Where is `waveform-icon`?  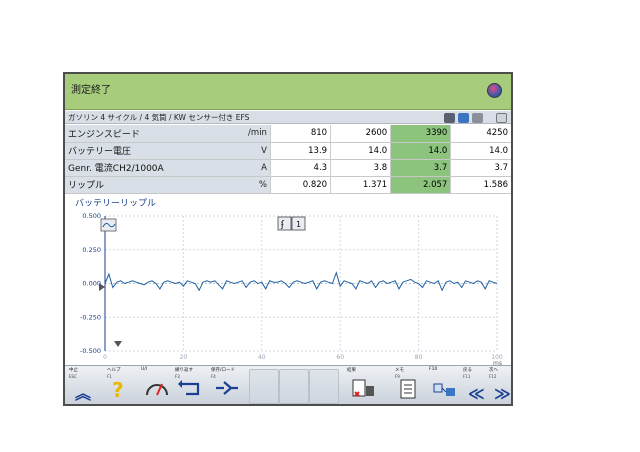 waveform-icon is located at coordinates (108, 225).